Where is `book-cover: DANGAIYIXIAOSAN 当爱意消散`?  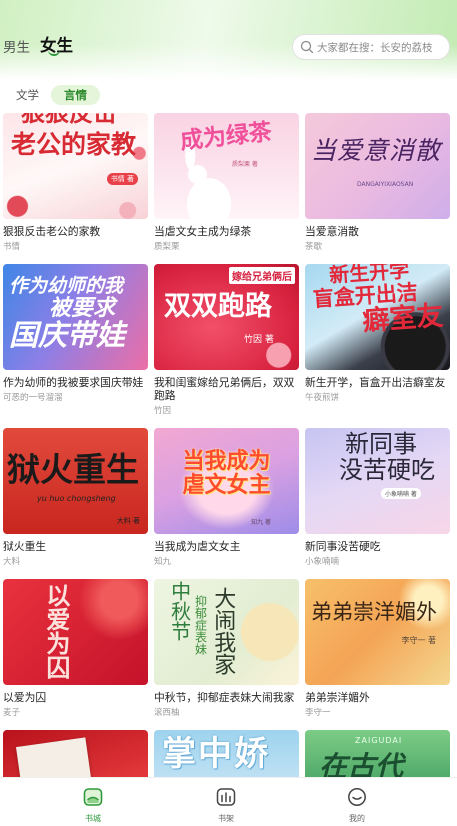 book-cover: DANGAIYIXIAOSAN 当爱意消散 is located at coordinates (377, 166).